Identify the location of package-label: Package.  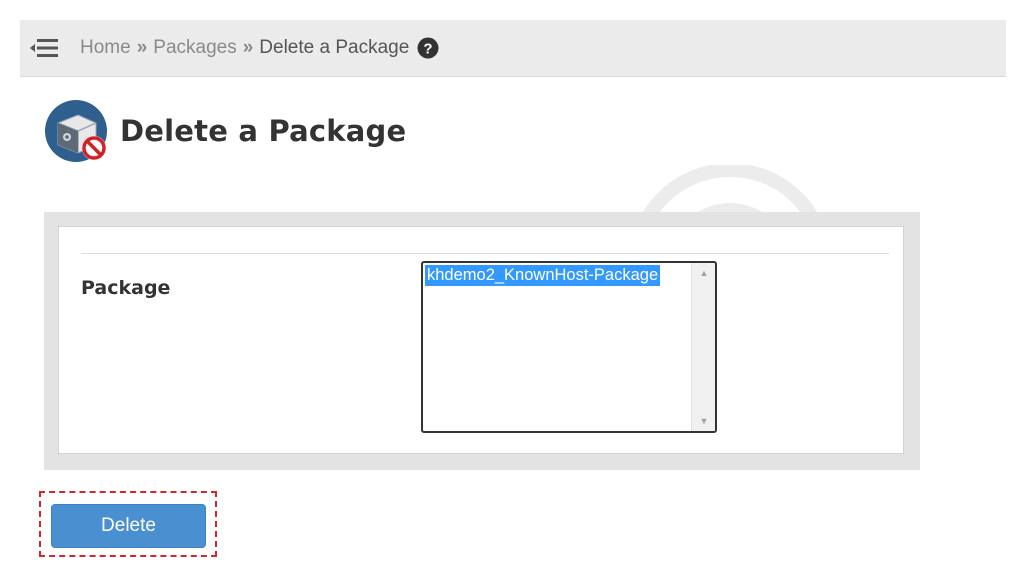
(126, 288).